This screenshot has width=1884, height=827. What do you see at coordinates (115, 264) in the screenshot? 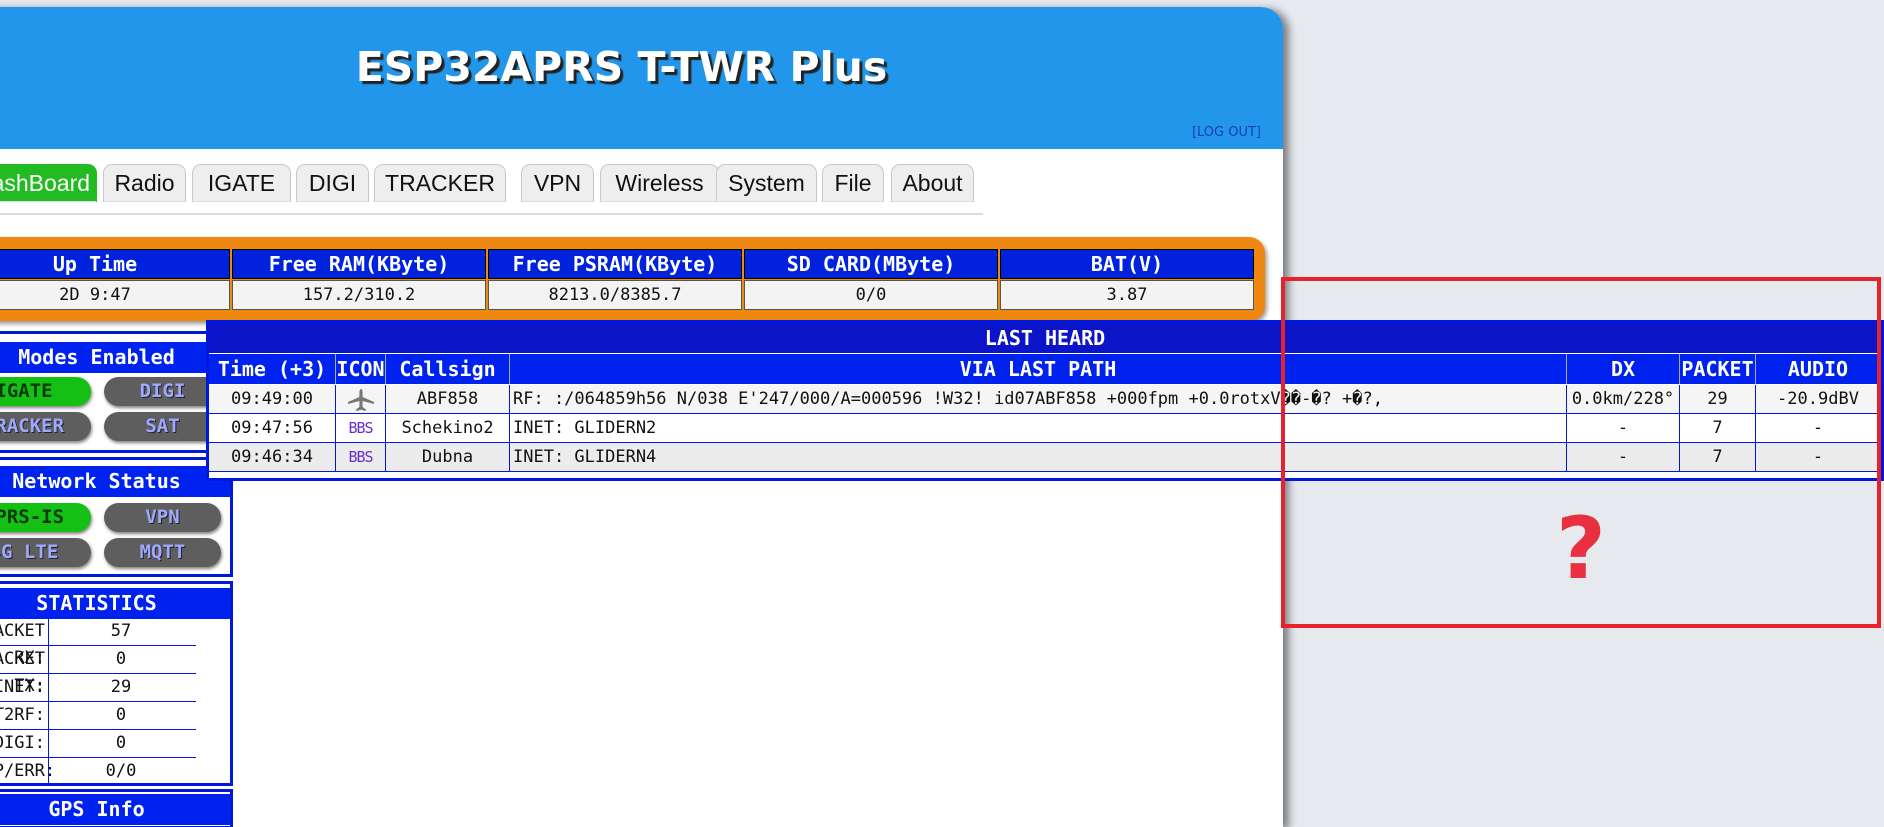
I see `sys-header-uptime: Up Time` at bounding box center [115, 264].